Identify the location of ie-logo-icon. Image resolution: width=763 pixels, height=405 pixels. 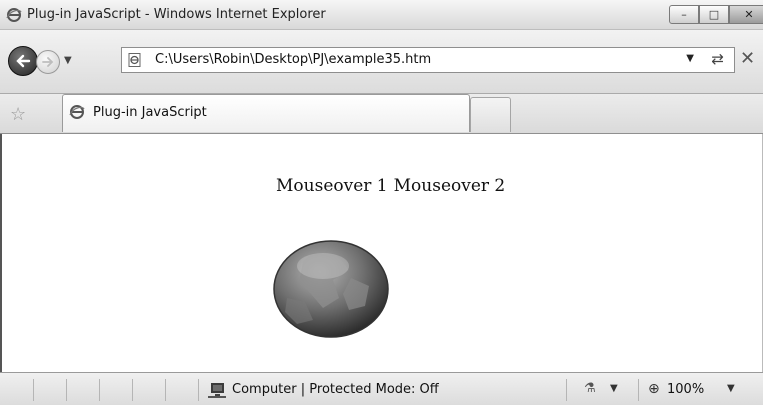
(14, 15).